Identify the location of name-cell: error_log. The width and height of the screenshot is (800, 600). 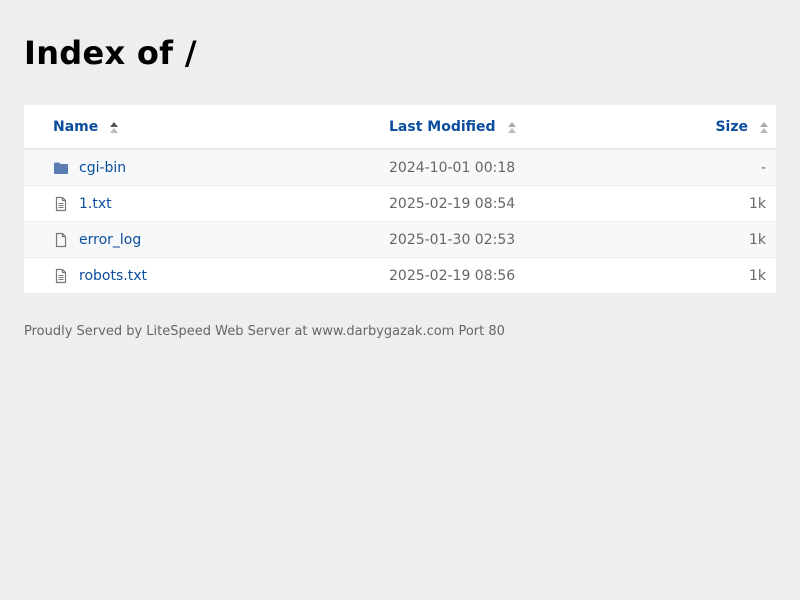
(97, 239).